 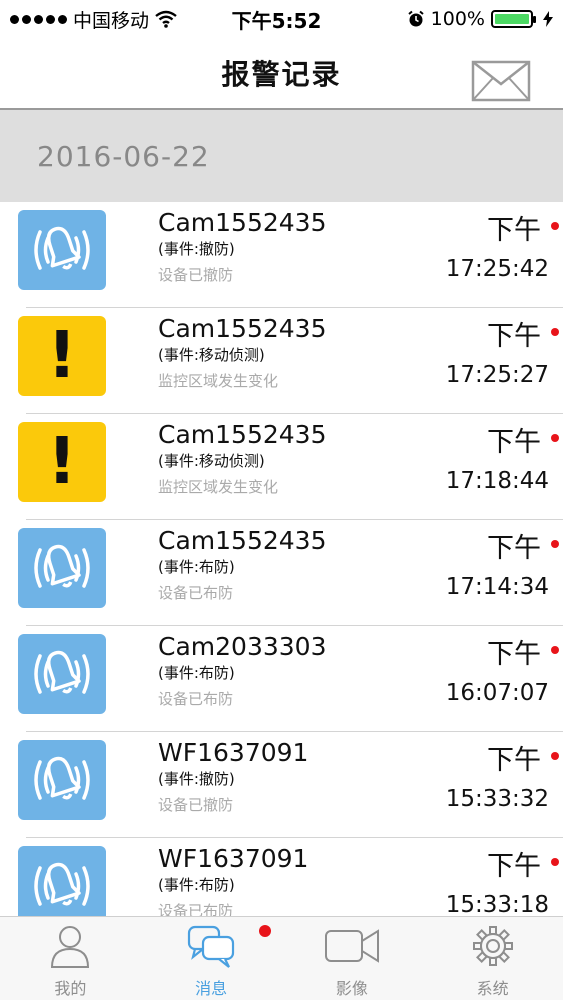 I want to click on charging-bolt-icon, so click(x=548, y=19).